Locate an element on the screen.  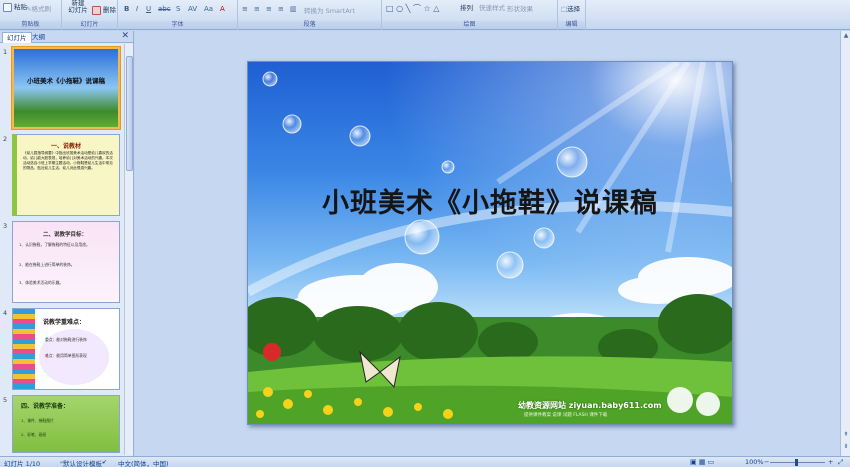
slides-group: 新建 幻灯片 删除 幻灯片 is located at coordinates (90, 15).